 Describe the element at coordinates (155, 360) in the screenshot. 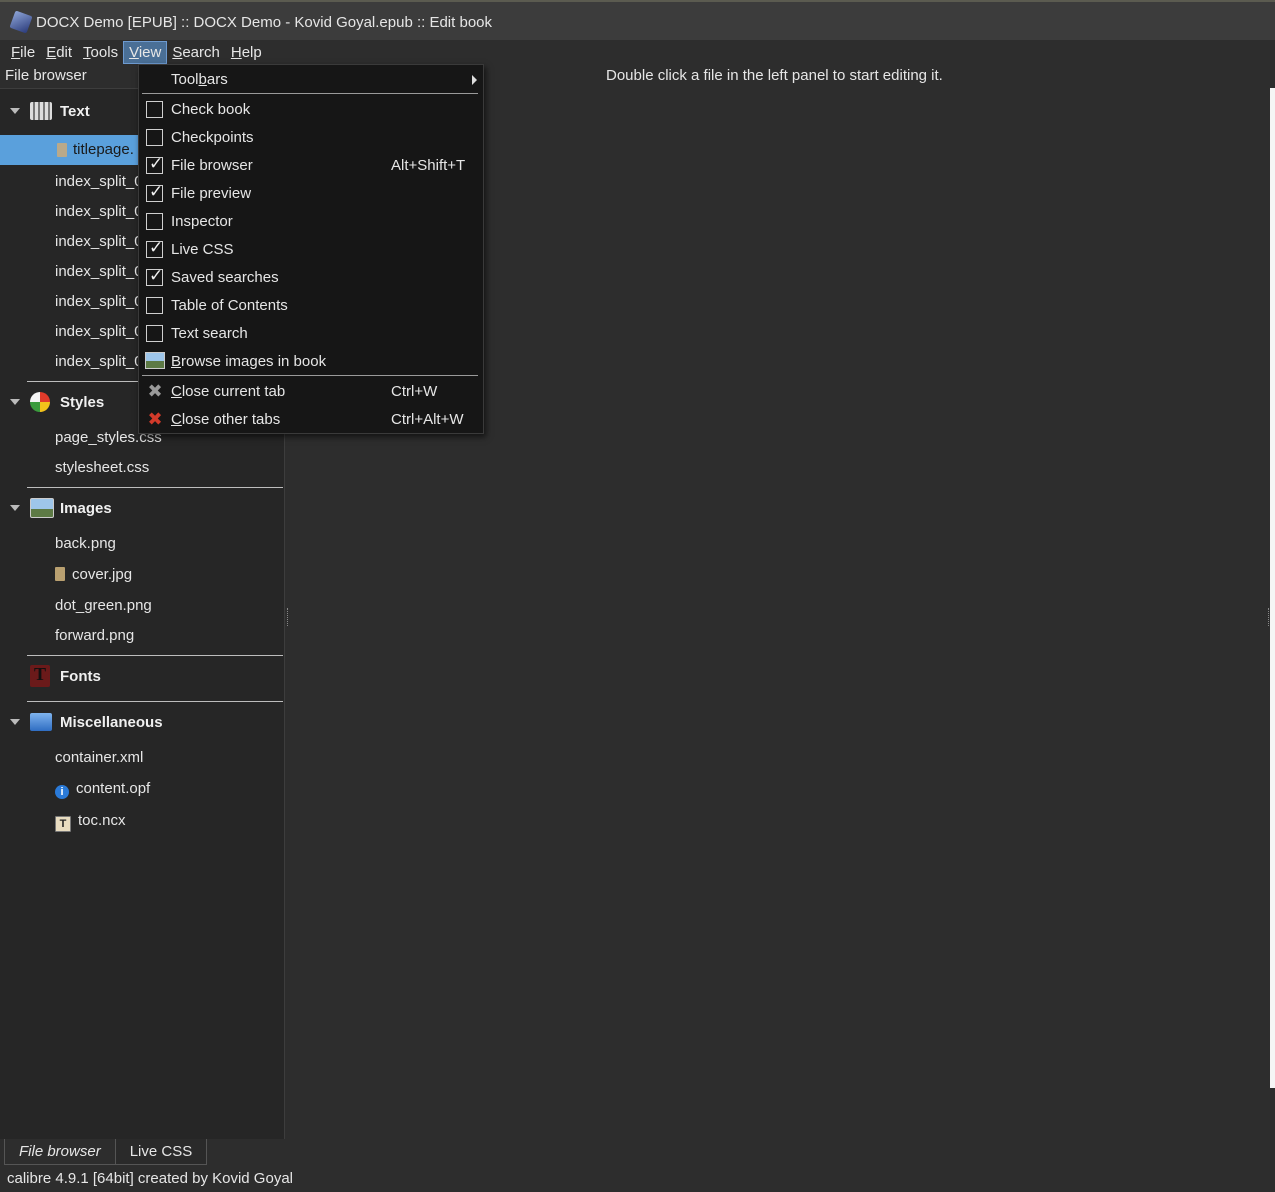

I see `image-icon` at that location.